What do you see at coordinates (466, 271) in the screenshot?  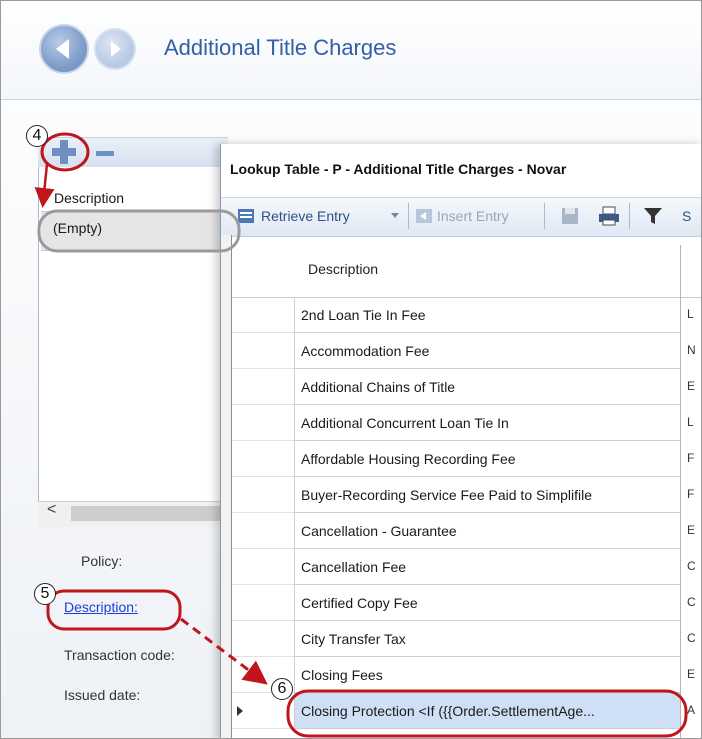 I see `grid-header` at bounding box center [466, 271].